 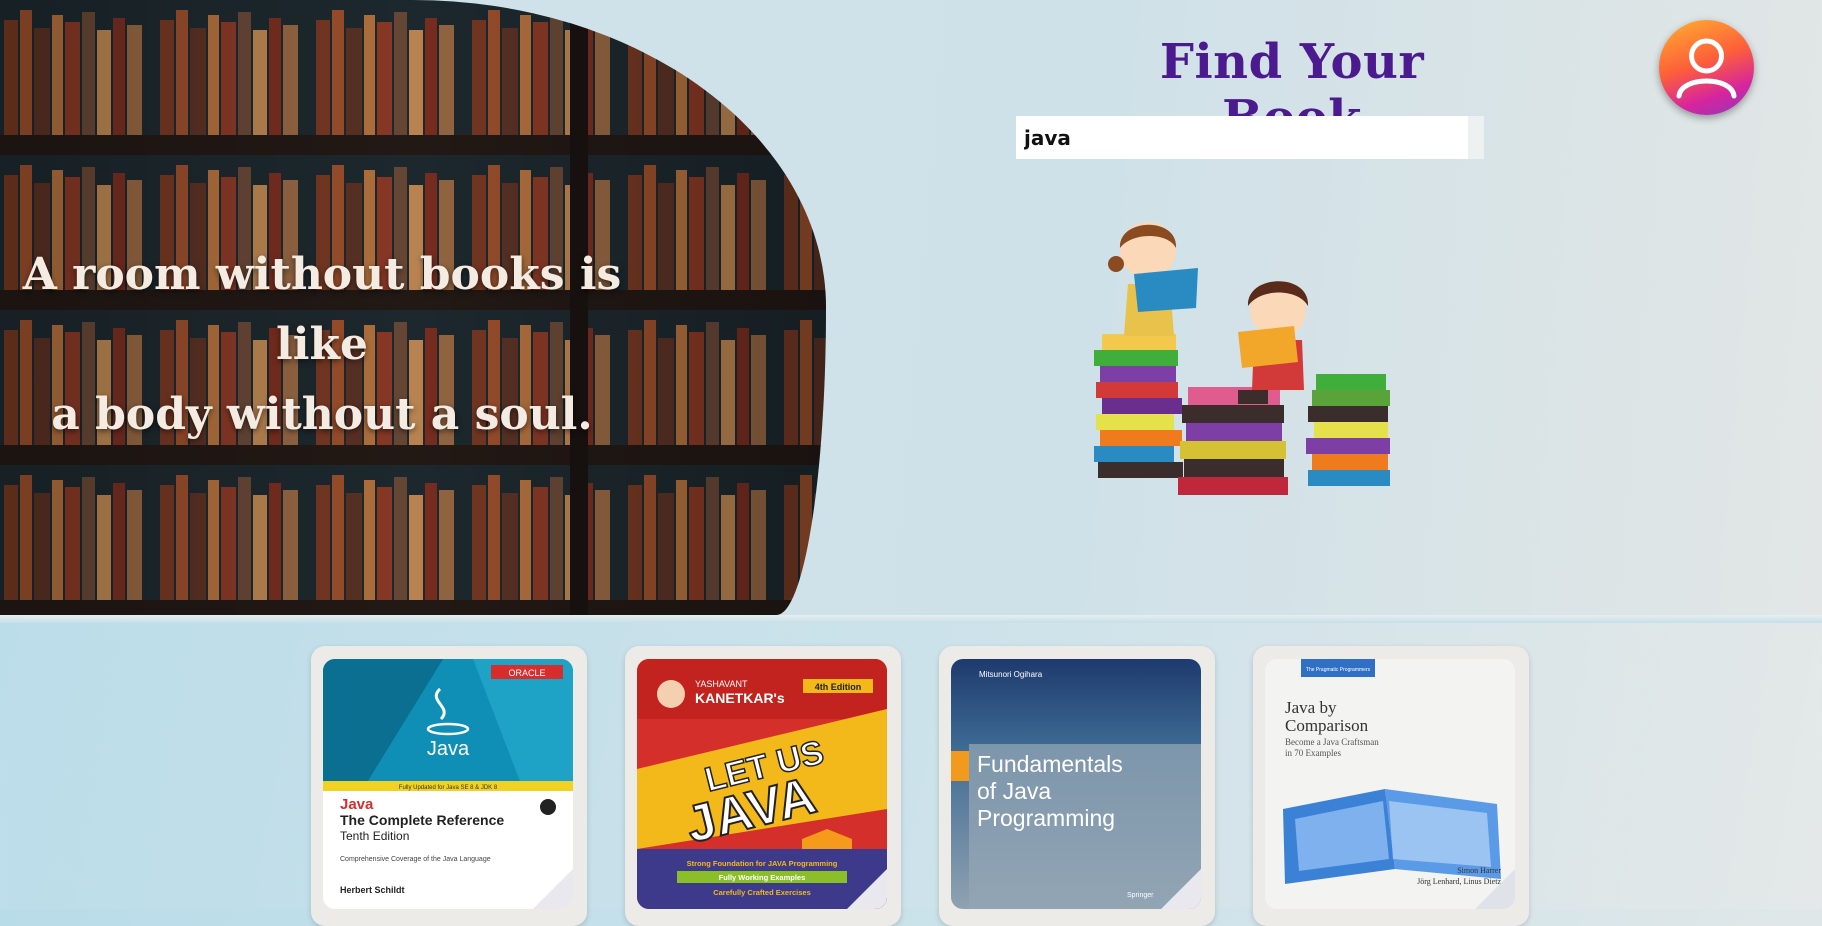 I want to click on cover-author-1: Simon Harrer, so click(x=1479, y=870).